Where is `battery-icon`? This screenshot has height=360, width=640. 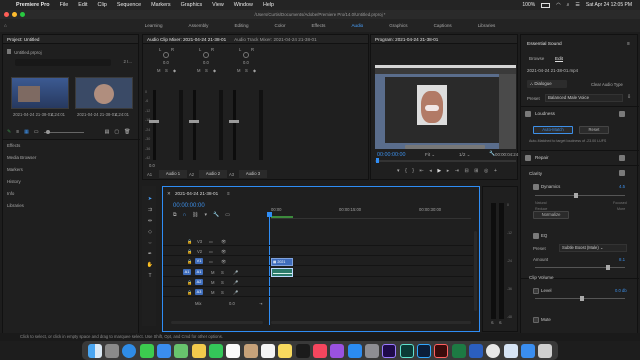 battery-icon is located at coordinates (546, 5).